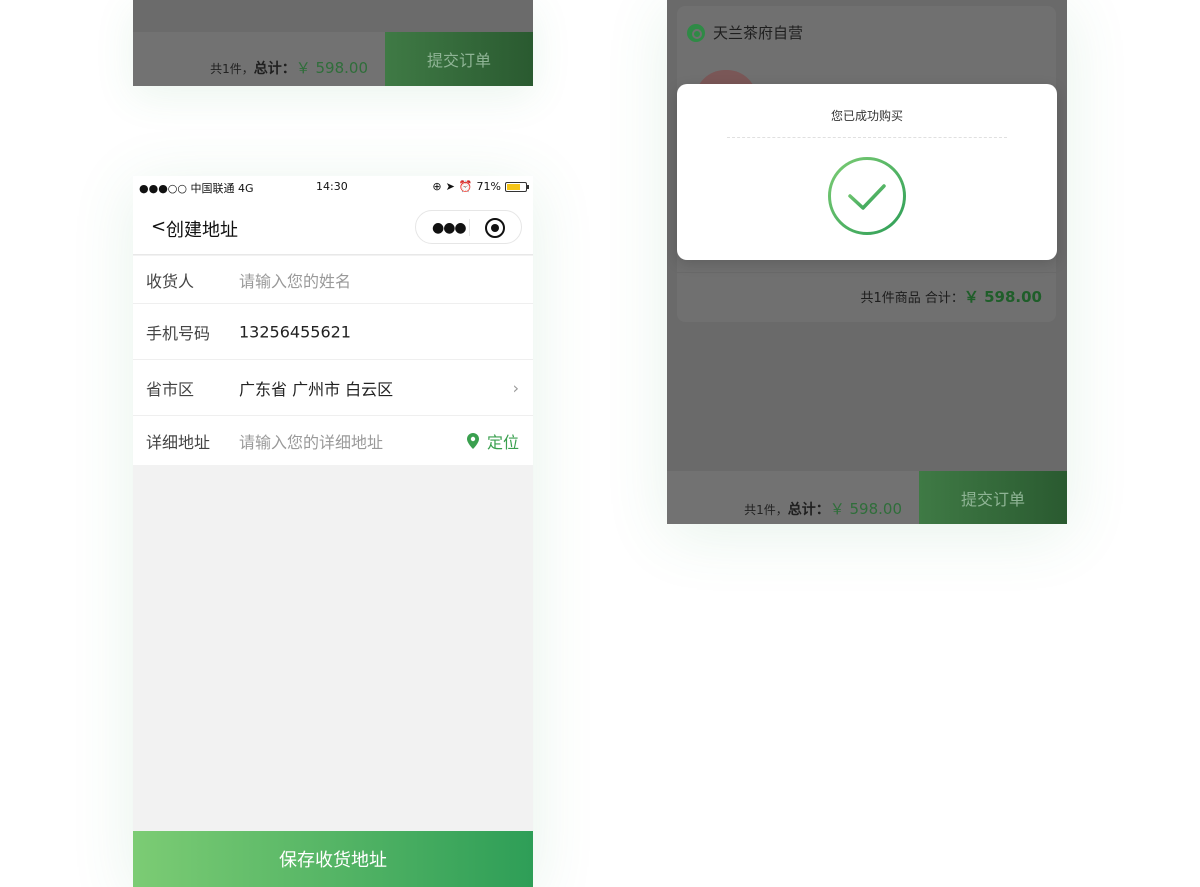  I want to click on order-screen-fragment: 共1件，总计：￥ 598.00 提交订单, so click(333, 43).